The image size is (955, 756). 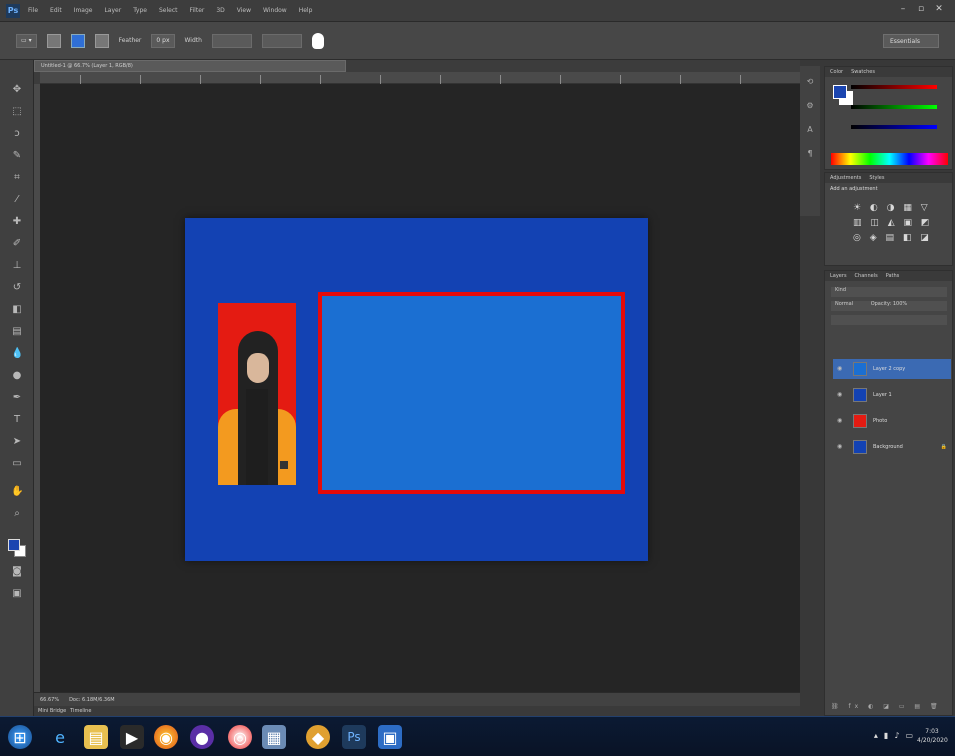 What do you see at coordinates (26, 40) in the screenshot?
I see `tool-preset-picker: ▭ ▾` at bounding box center [26, 40].